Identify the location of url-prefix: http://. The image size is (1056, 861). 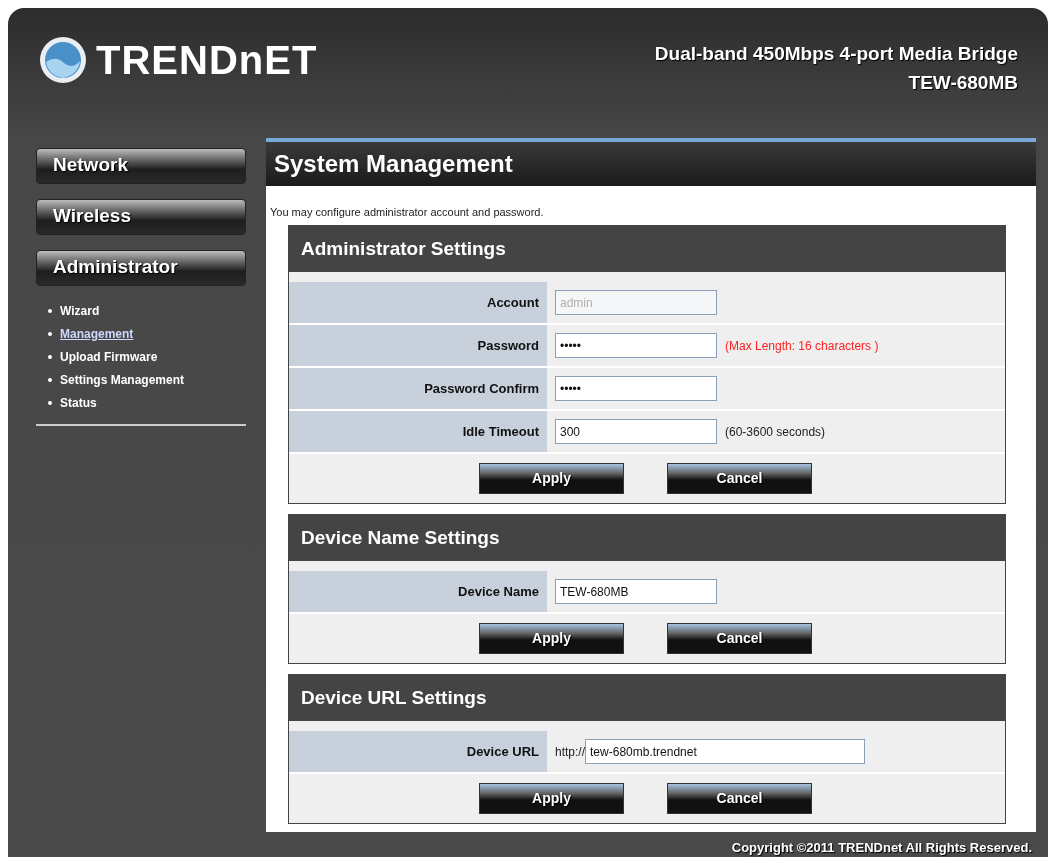
(570, 752).